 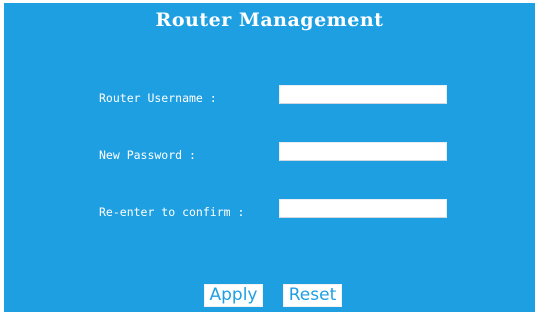 I want to click on new-password-label: New Password :, so click(x=147, y=155).